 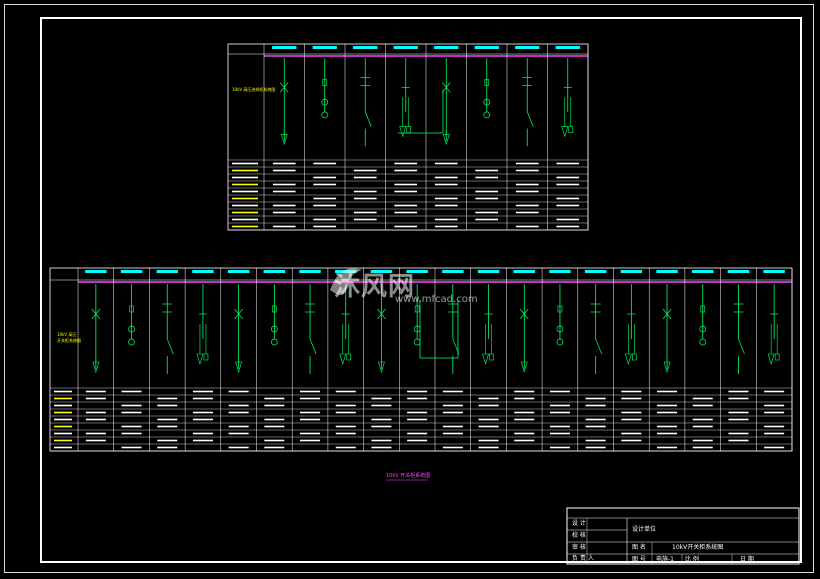 I want to click on tb-name-label: 图 名, so click(x=639, y=547).